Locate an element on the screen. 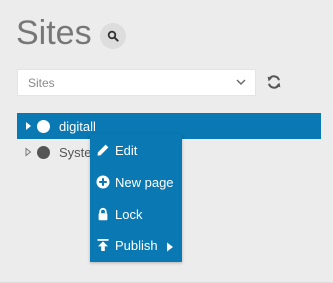  tree-item-label: Syste is located at coordinates (75, 152).